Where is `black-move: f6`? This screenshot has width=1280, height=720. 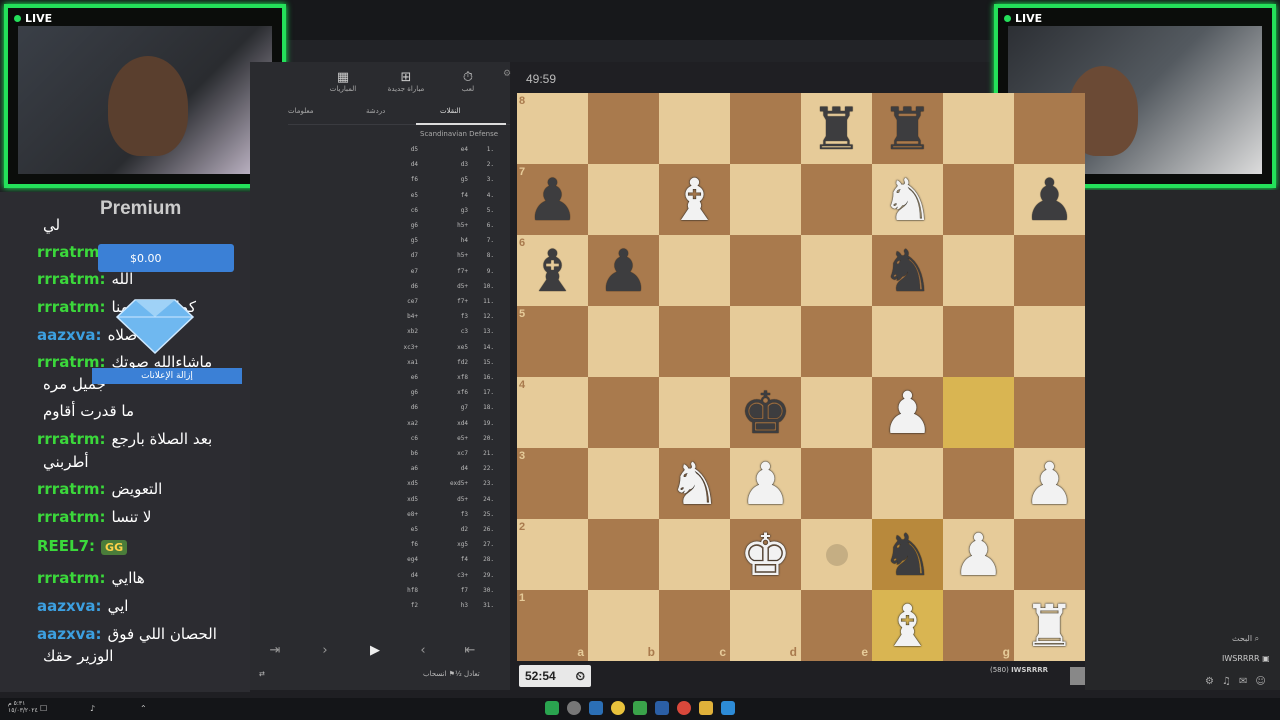
black-move: f6 is located at coordinates (414, 179).